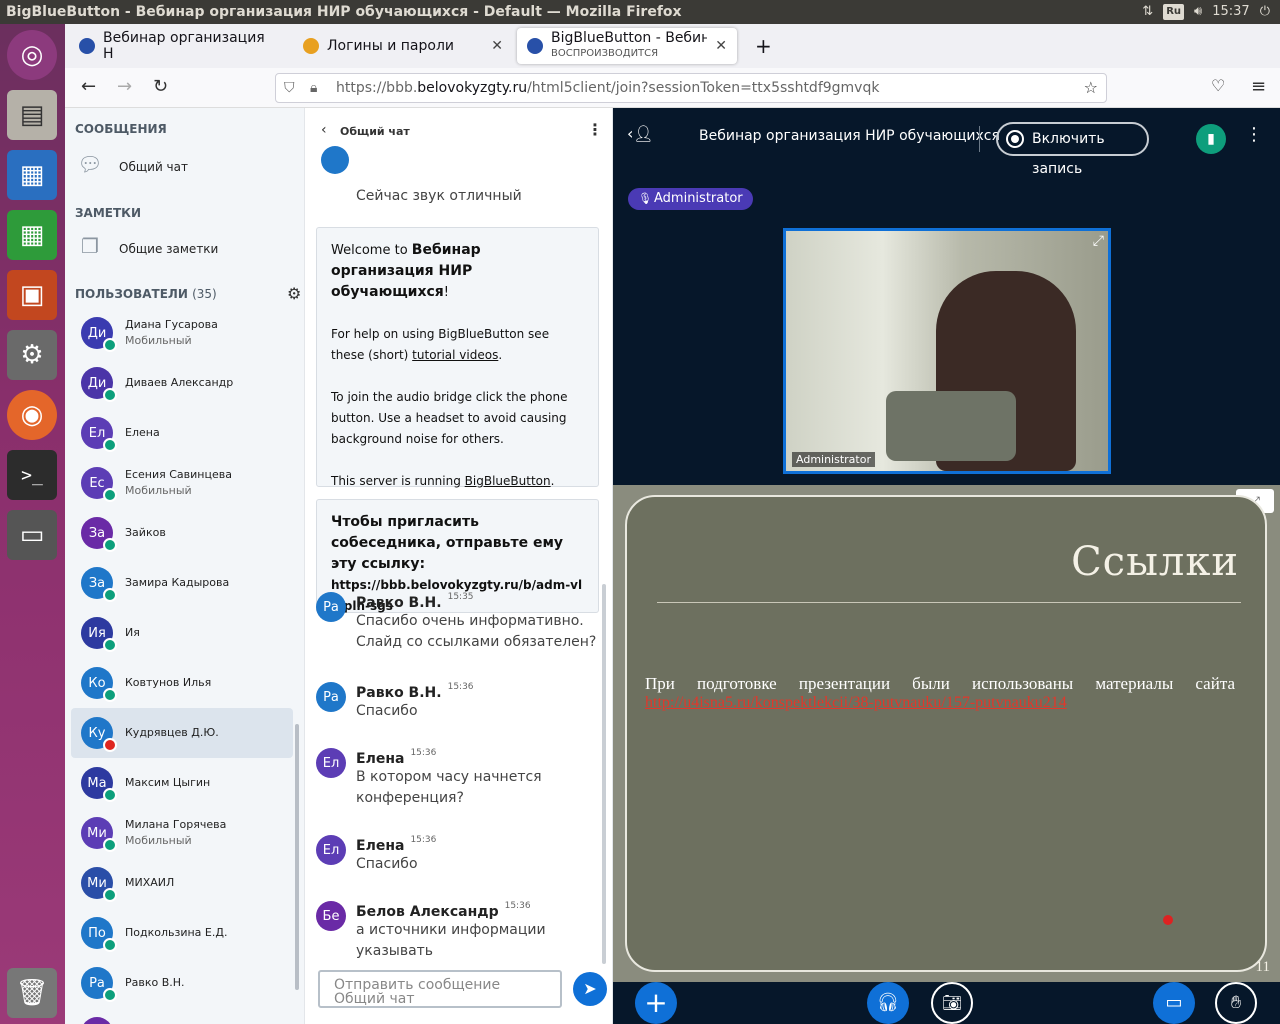 The image size is (1280, 1024). I want to click on avatar: Ра, so click(331, 697).